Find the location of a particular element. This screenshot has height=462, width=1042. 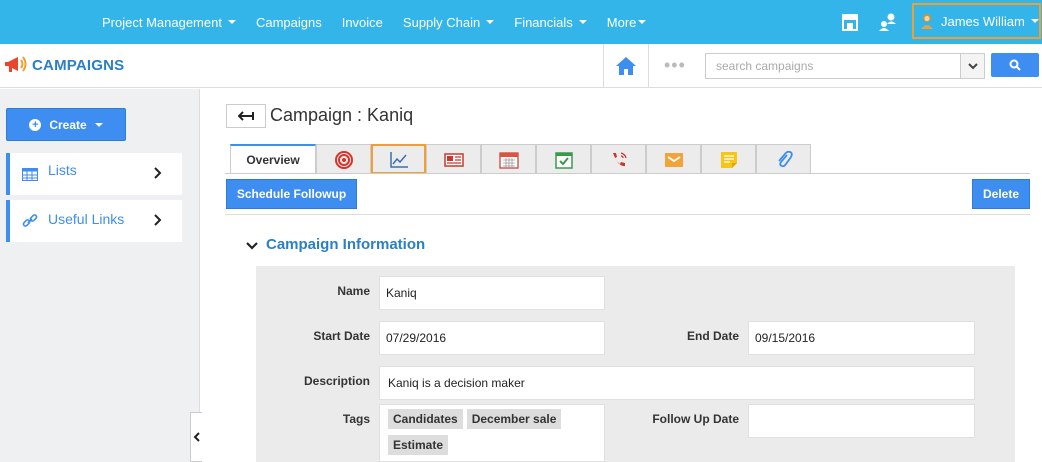

create-button: + Create is located at coordinates (66, 124).